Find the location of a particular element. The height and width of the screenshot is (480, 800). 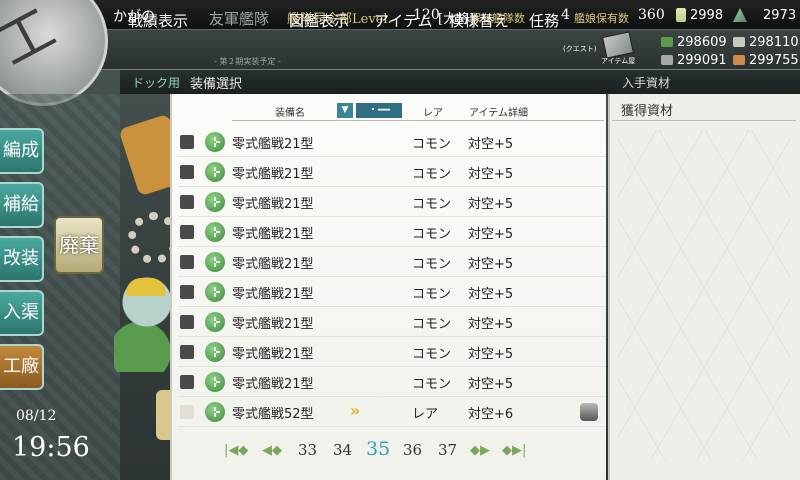

library-button: 図鑑表示 is located at coordinates (319, 20).